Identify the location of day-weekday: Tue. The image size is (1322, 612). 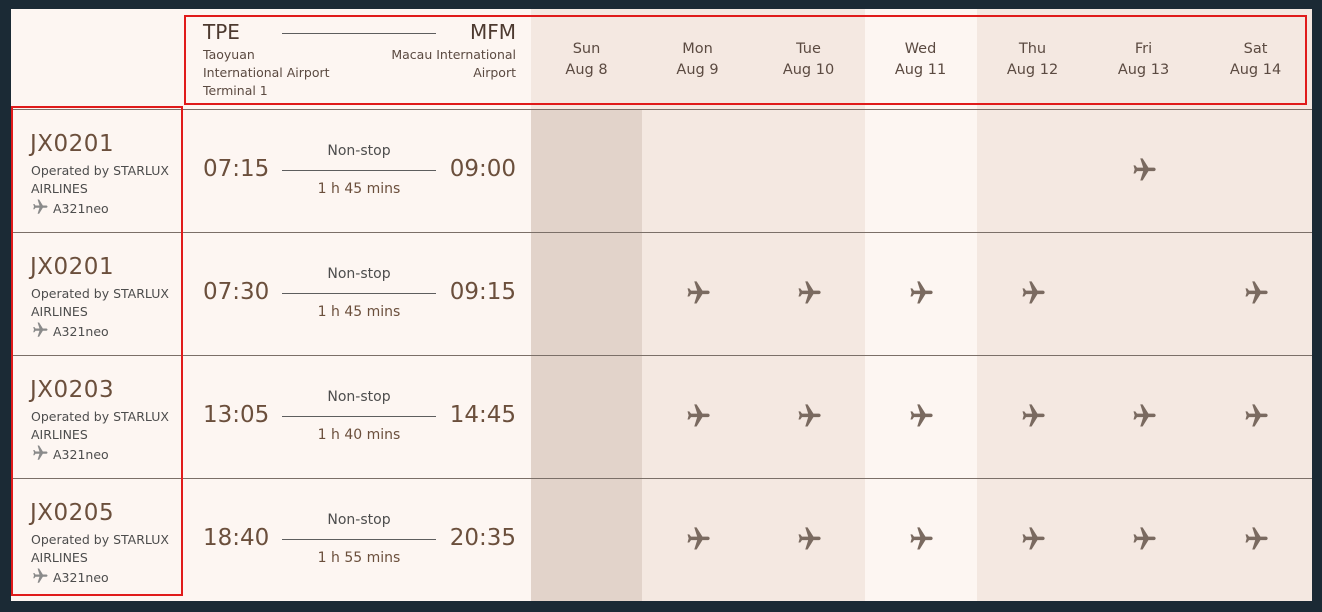
(808, 49).